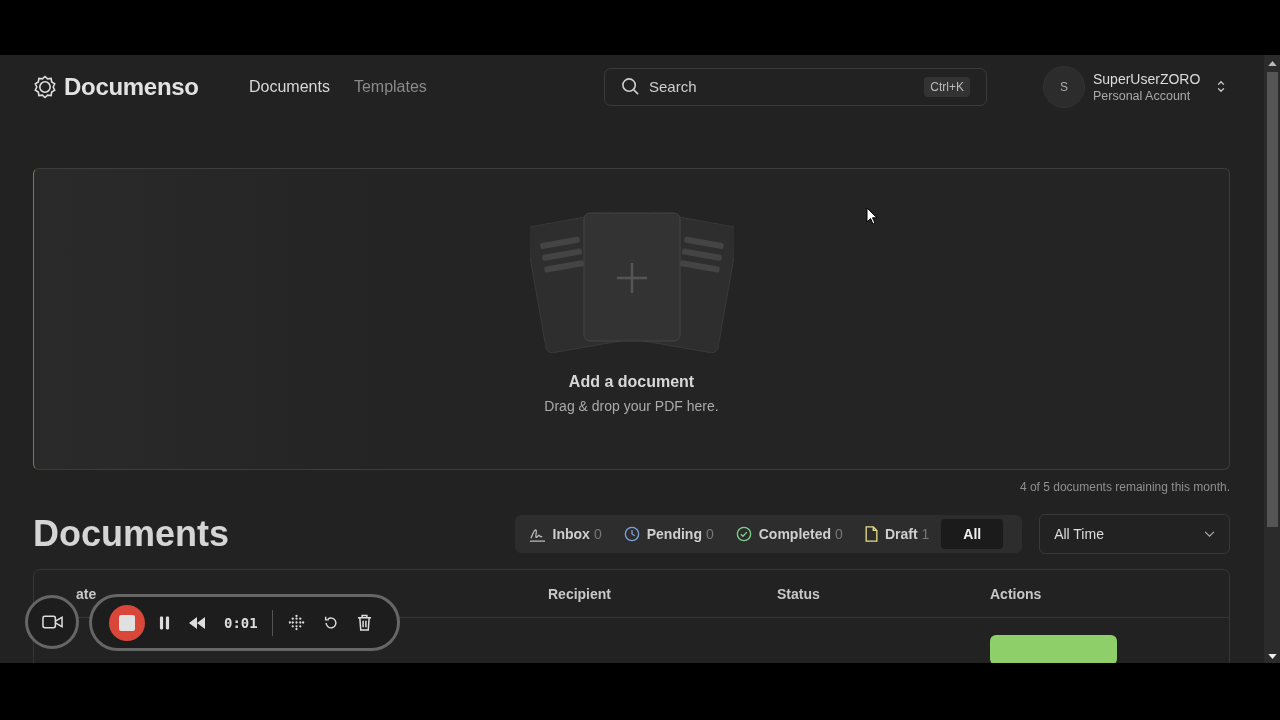  I want to click on scrollbar, so click(1272, 359).